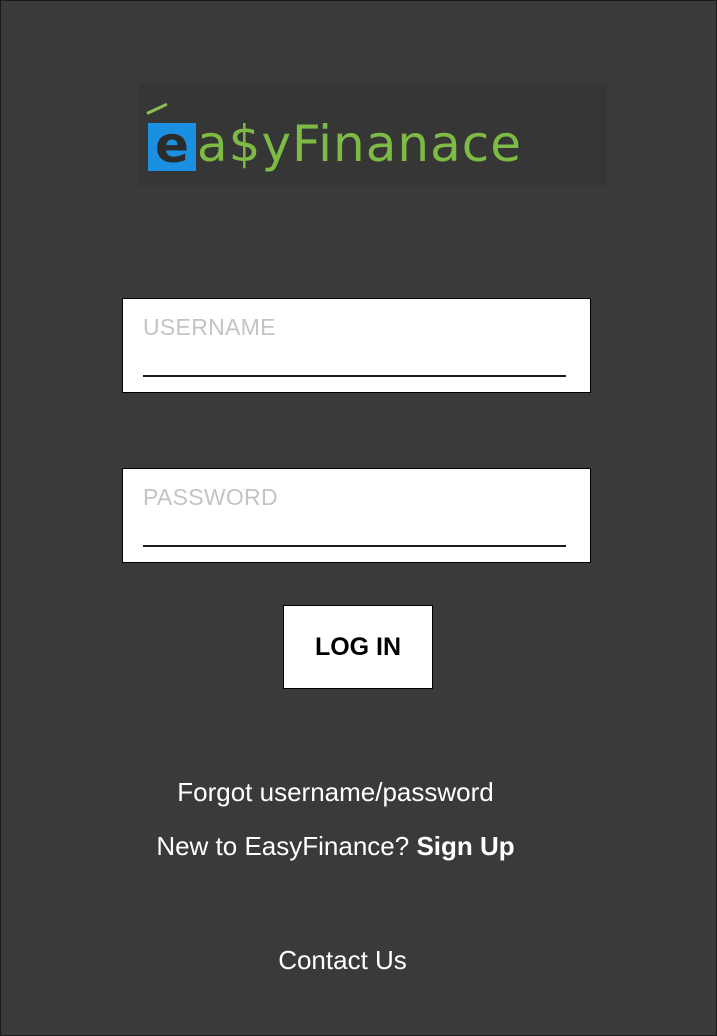 This screenshot has height=1036, width=717. What do you see at coordinates (342, 960) in the screenshot?
I see `contact-us-link: Contact Us` at bounding box center [342, 960].